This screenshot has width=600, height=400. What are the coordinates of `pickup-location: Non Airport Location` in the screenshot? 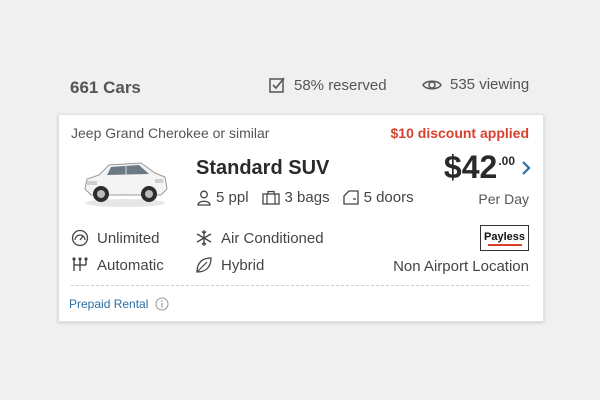 It's located at (461, 266).